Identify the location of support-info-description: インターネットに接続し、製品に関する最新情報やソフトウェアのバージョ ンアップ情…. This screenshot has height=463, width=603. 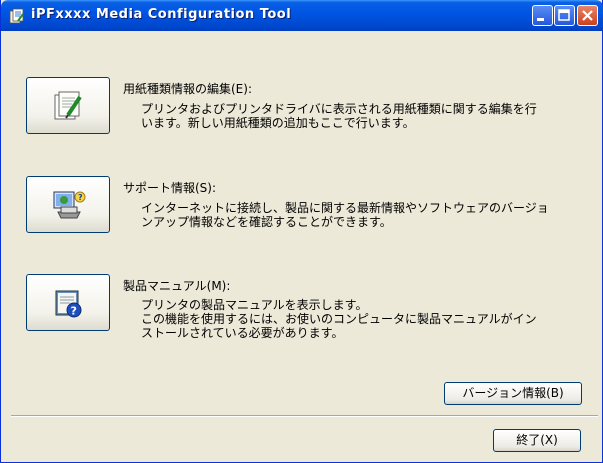
(345, 215).